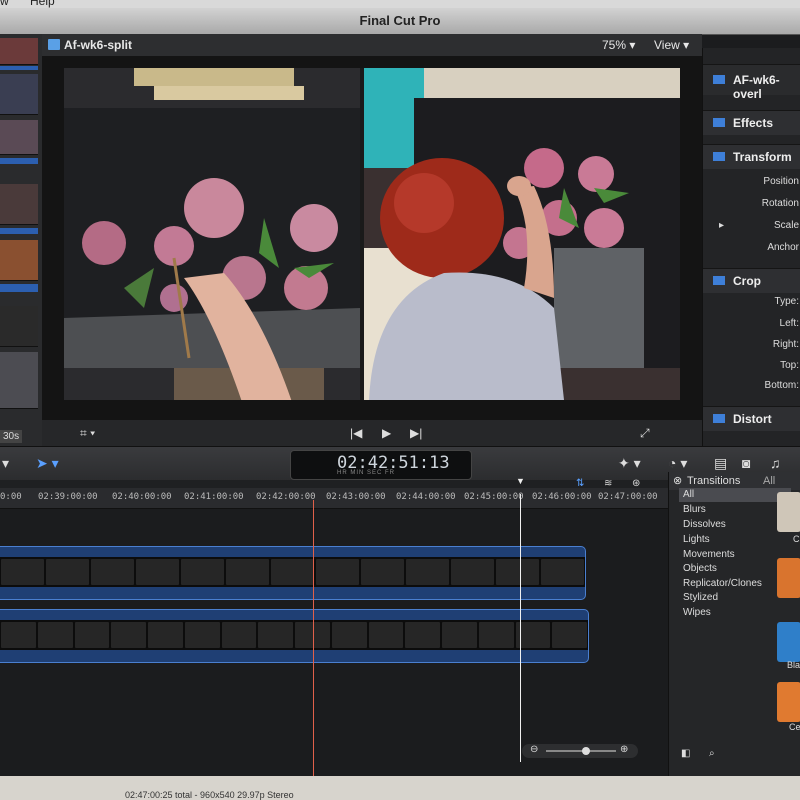 The image size is (800, 800). I want to click on transition-thumbnail-label: Ce, so click(794, 727).